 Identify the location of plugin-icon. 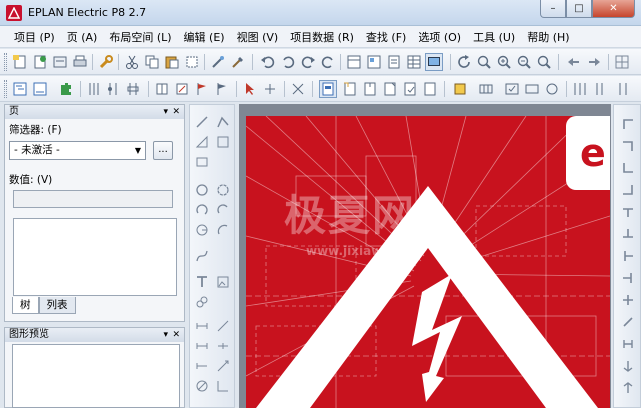
(66, 89).